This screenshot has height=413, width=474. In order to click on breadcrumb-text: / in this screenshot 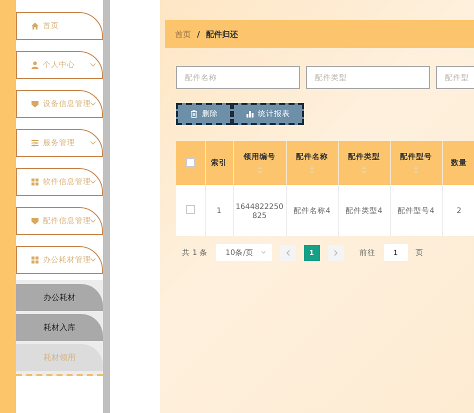, I will do `click(198, 34)`.